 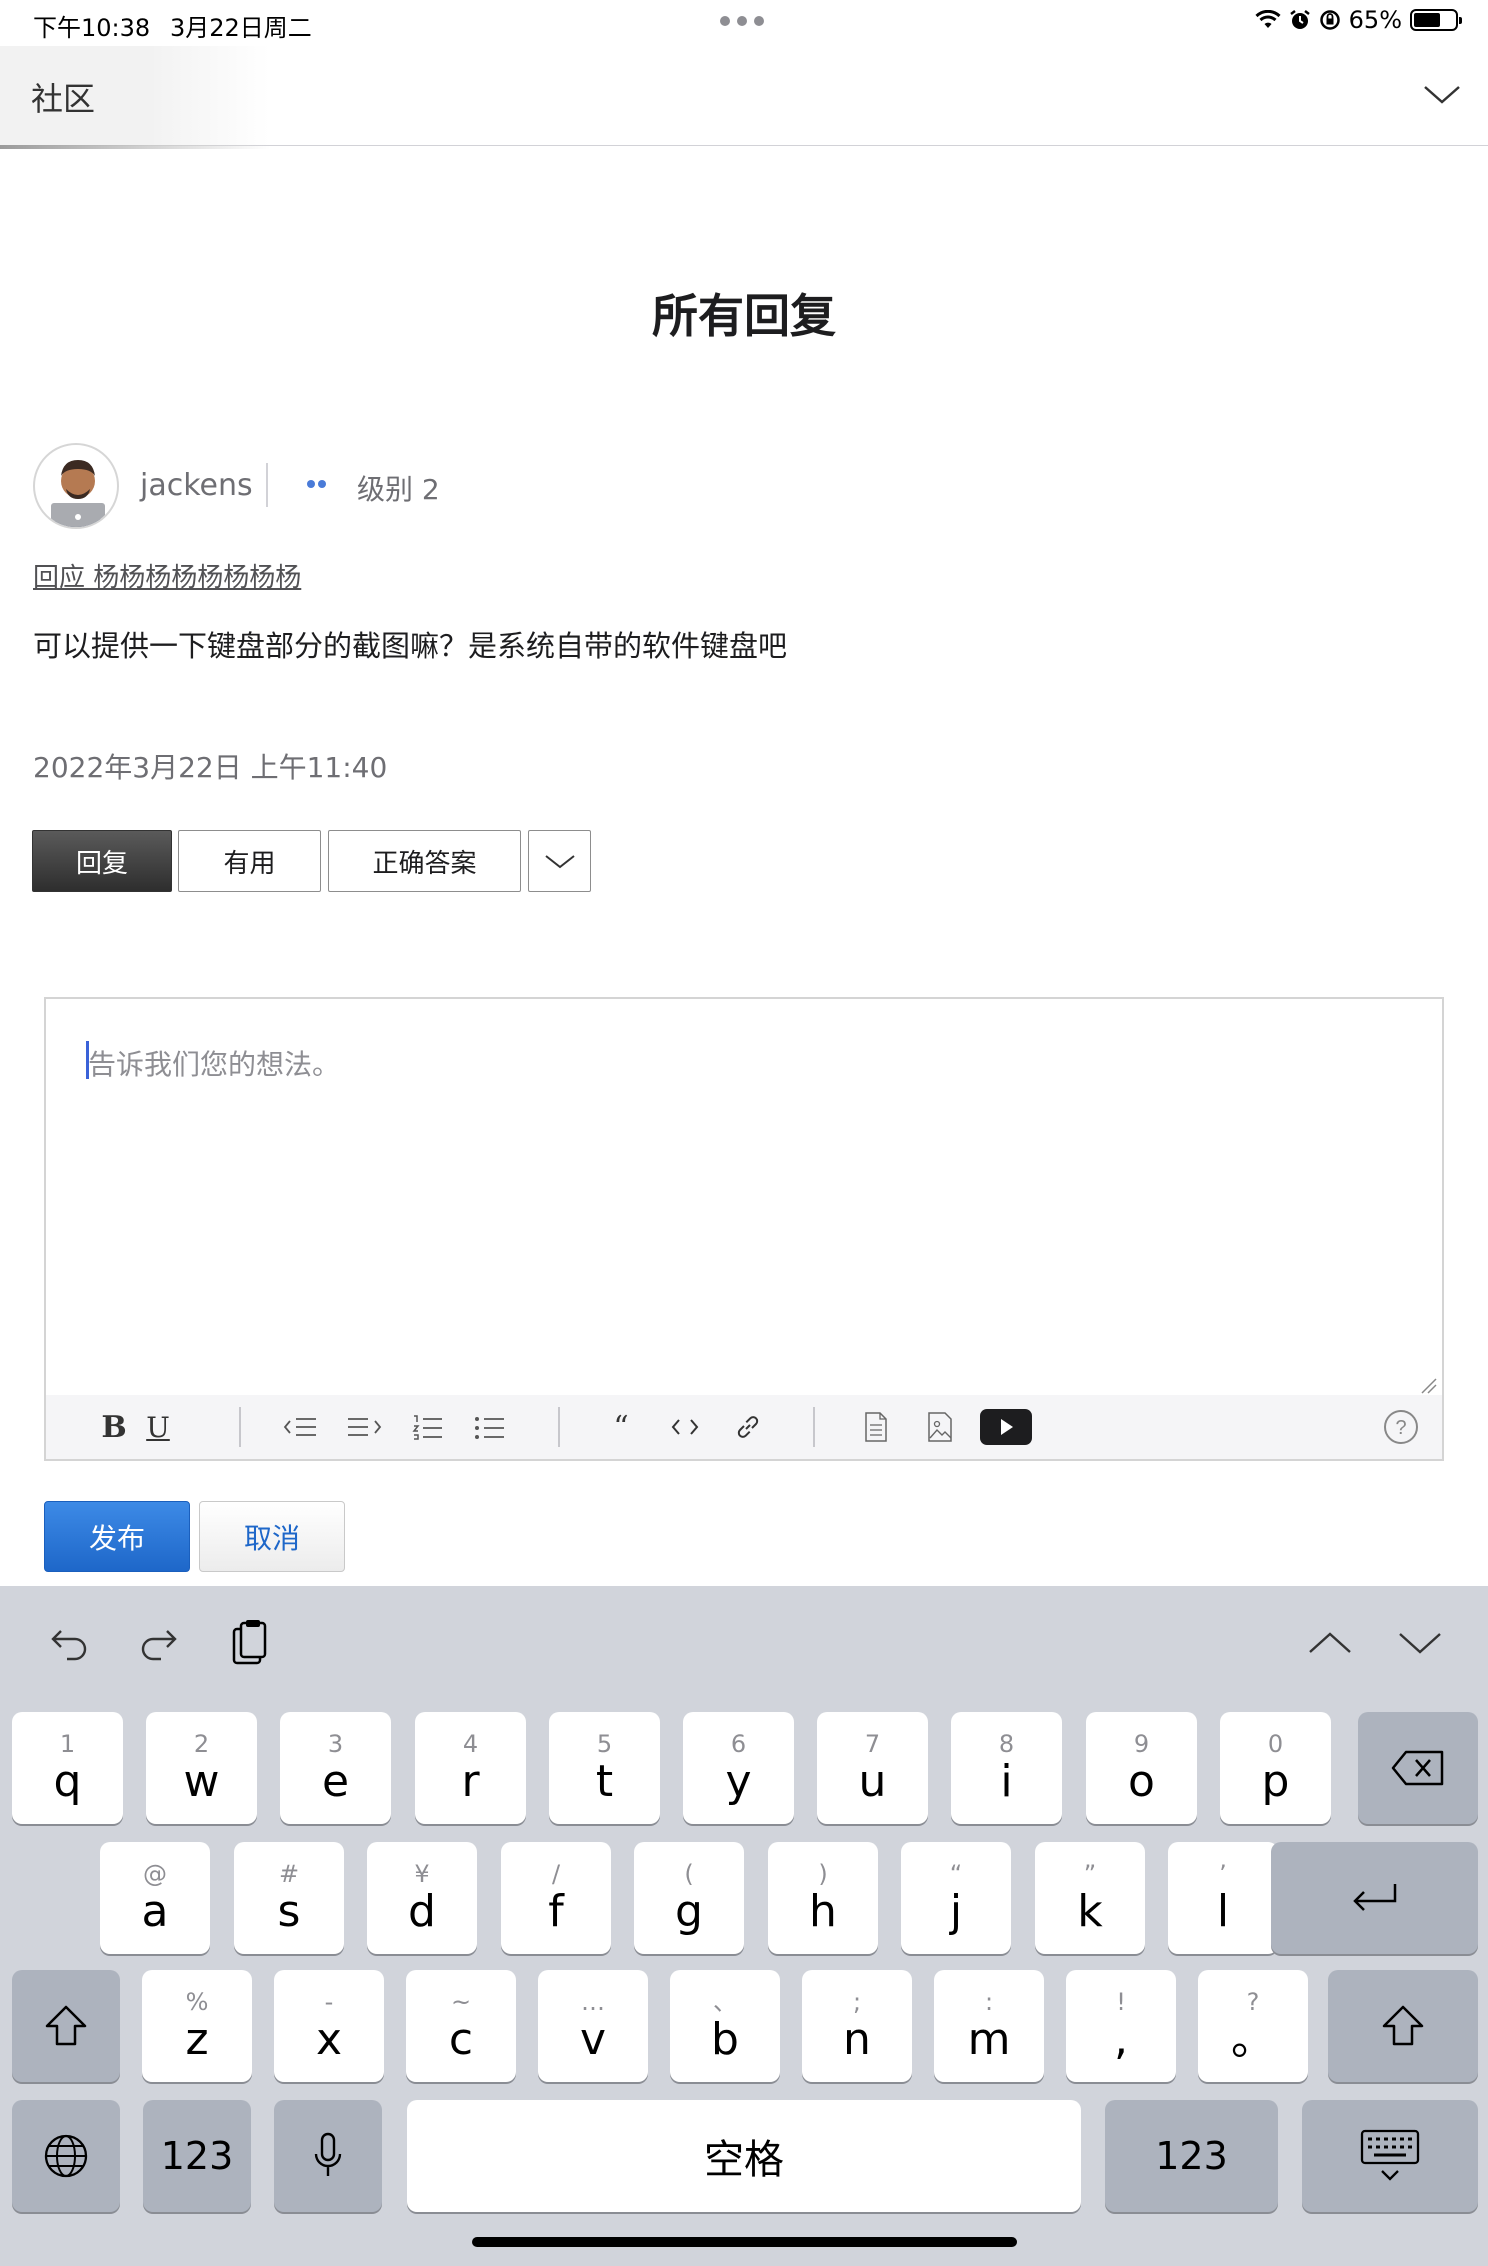 I want to click on avatar, so click(x=76, y=486).